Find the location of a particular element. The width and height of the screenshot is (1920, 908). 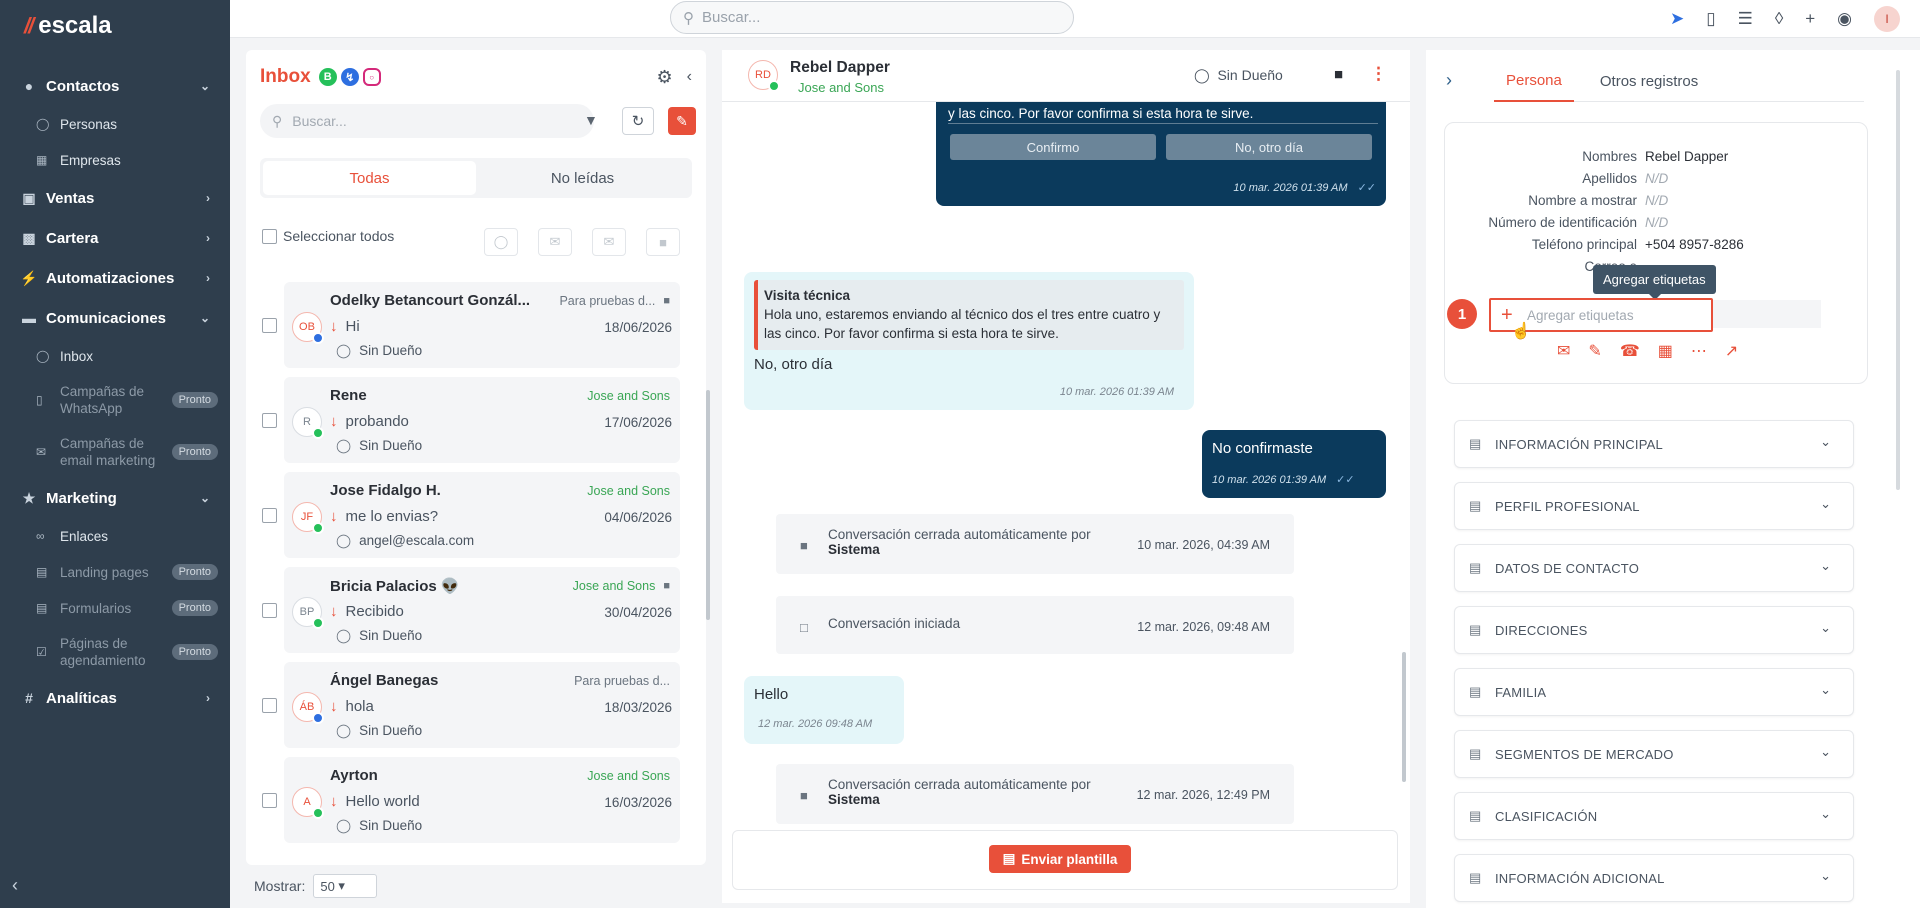

lock-icon: ■ is located at coordinates (1338, 74).